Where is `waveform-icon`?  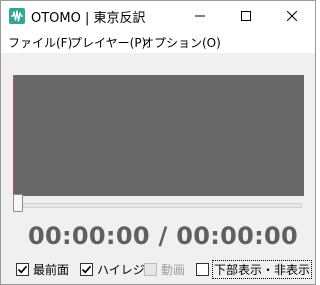 waveform-icon is located at coordinates (17, 16).